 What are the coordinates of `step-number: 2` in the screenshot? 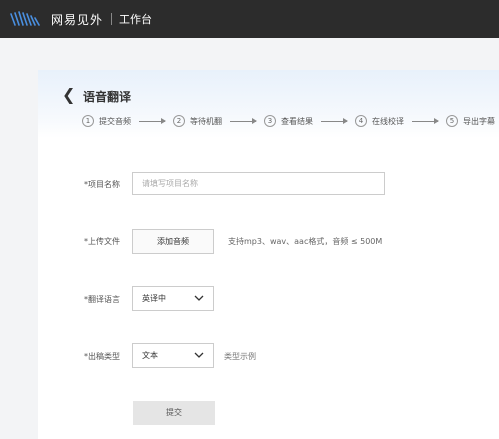 It's located at (179, 121).